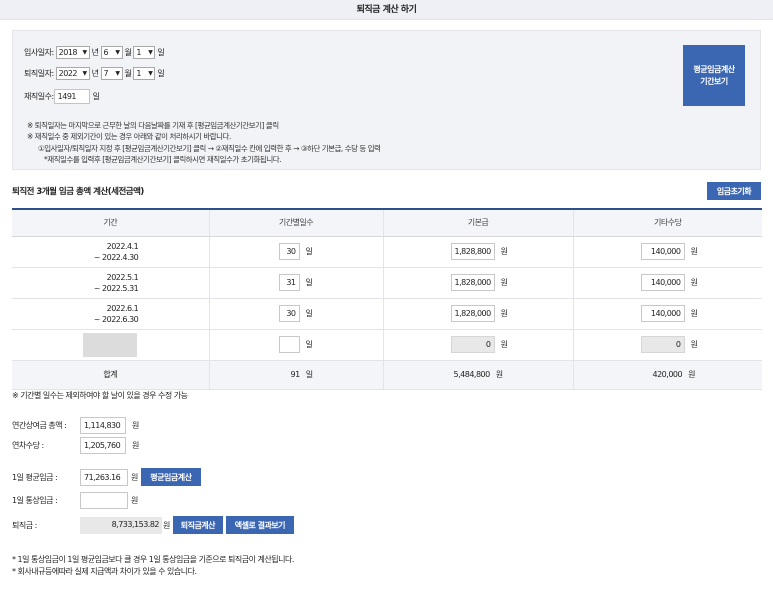  Describe the element at coordinates (39, 96) in the screenshot. I see `tenure-label: 재직일수:` at that location.